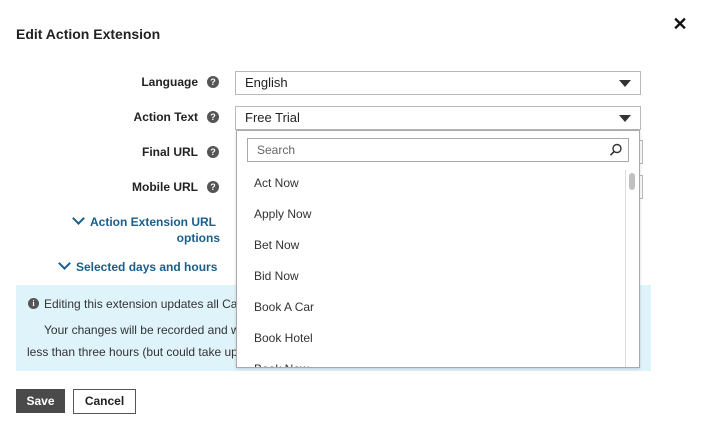  I want to click on list-item: Bet Now, so click(431, 247).